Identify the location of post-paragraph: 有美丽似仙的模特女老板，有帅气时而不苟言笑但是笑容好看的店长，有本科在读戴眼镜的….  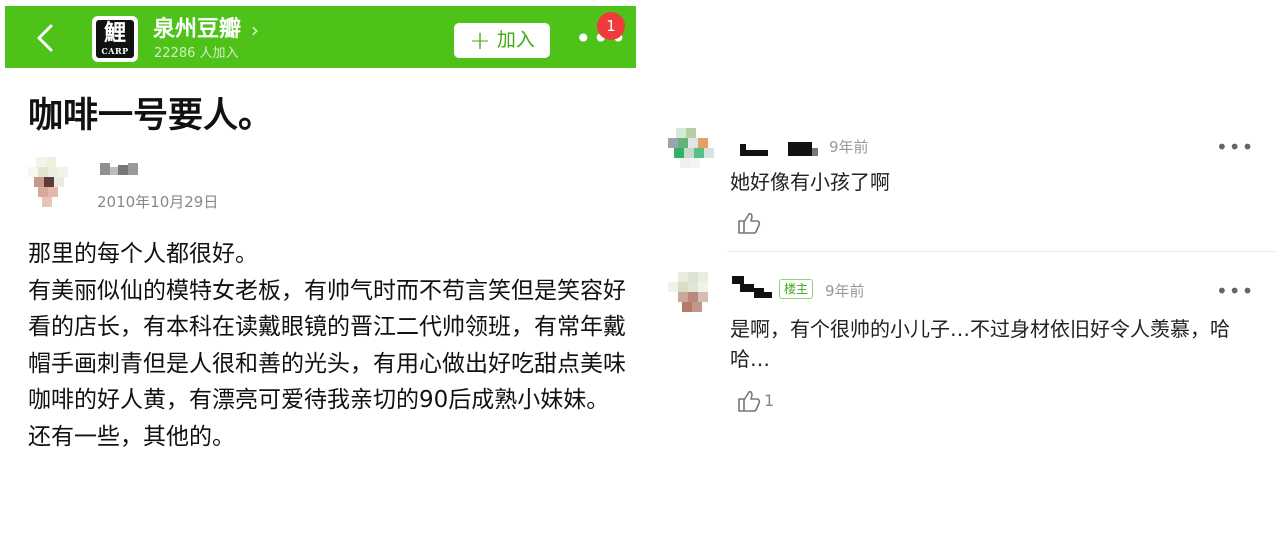
(327, 363).